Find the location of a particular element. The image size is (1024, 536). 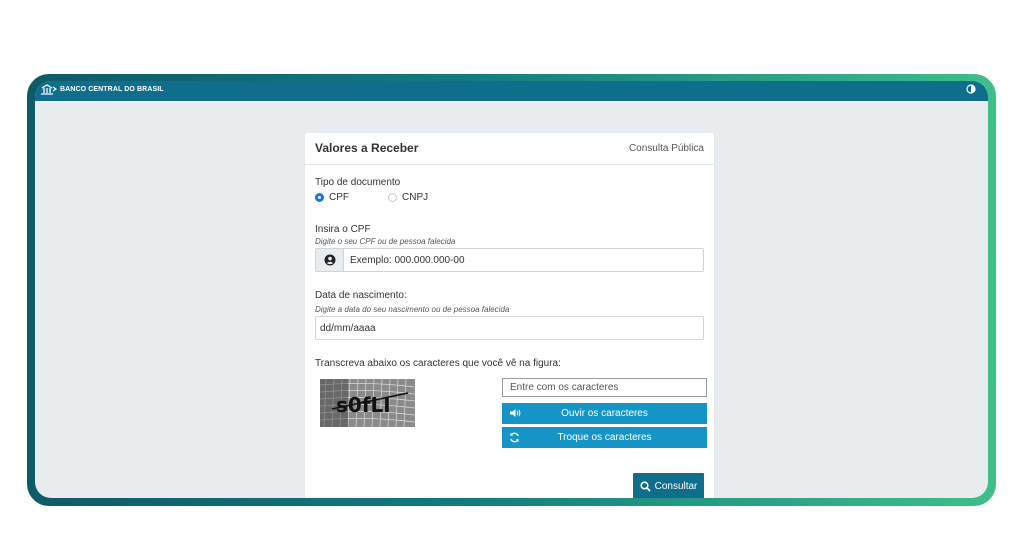

consultar-button: Consultar is located at coordinates (668, 485).